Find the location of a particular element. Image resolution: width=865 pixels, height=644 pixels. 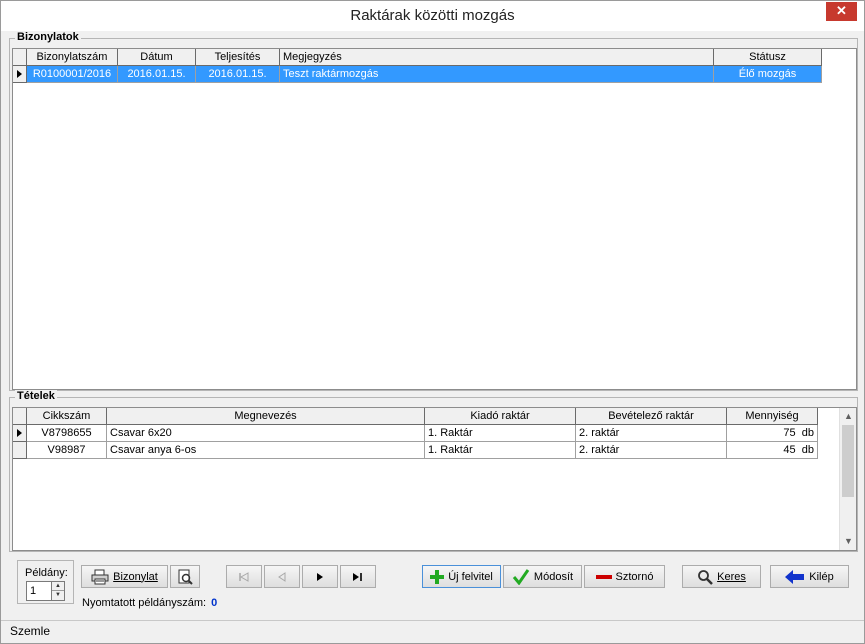

previous-record-icon is located at coordinates (282, 576).